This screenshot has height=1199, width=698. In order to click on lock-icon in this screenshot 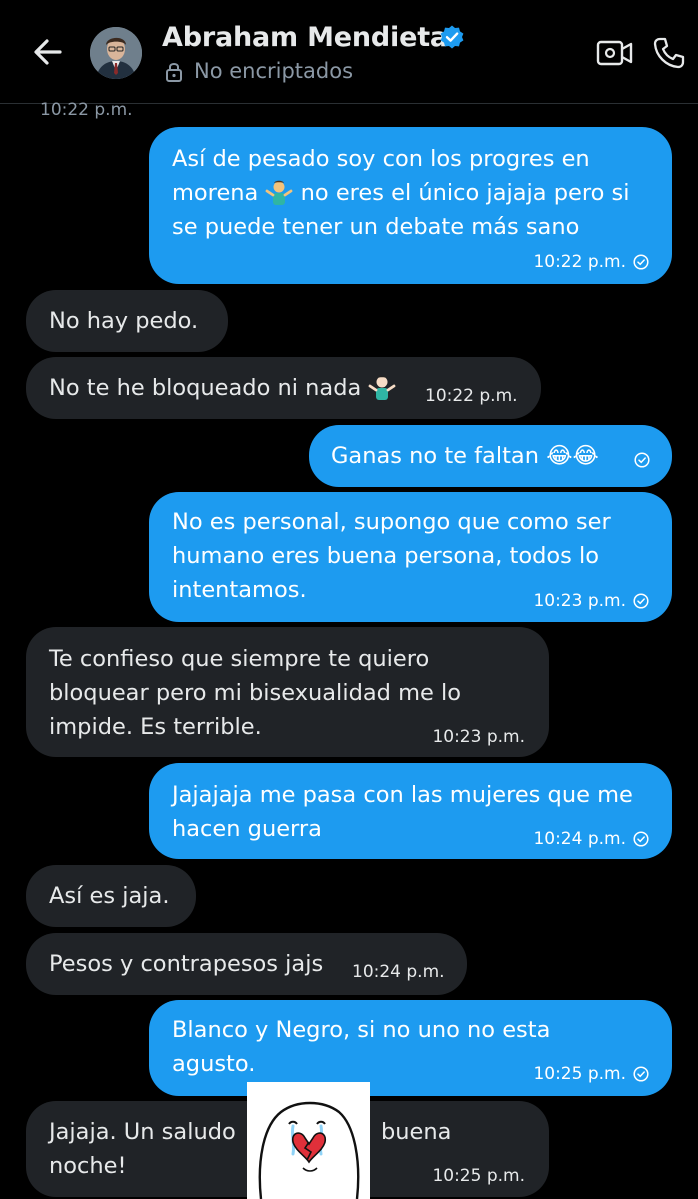, I will do `click(174, 72)`.